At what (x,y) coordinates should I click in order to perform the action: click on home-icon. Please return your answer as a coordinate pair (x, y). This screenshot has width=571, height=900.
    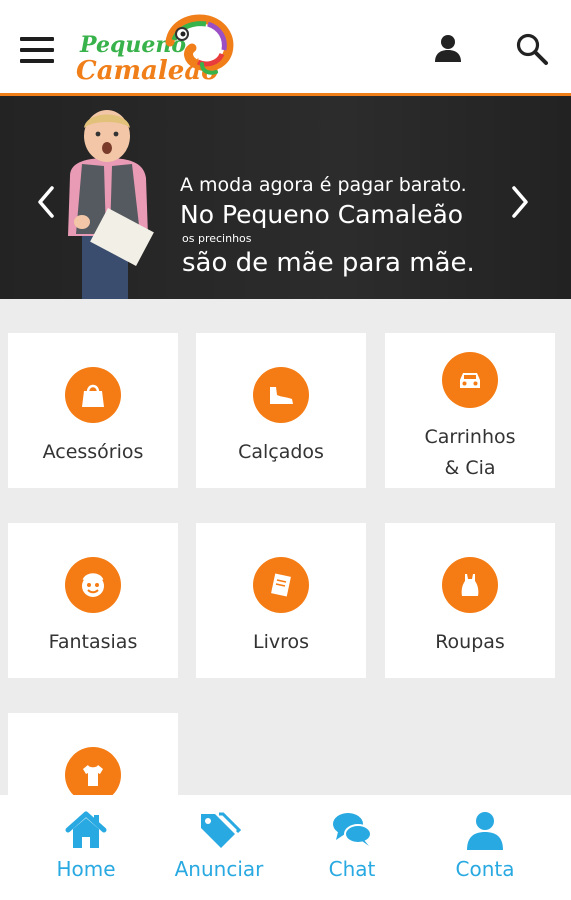
    Looking at the image, I should click on (86, 829).